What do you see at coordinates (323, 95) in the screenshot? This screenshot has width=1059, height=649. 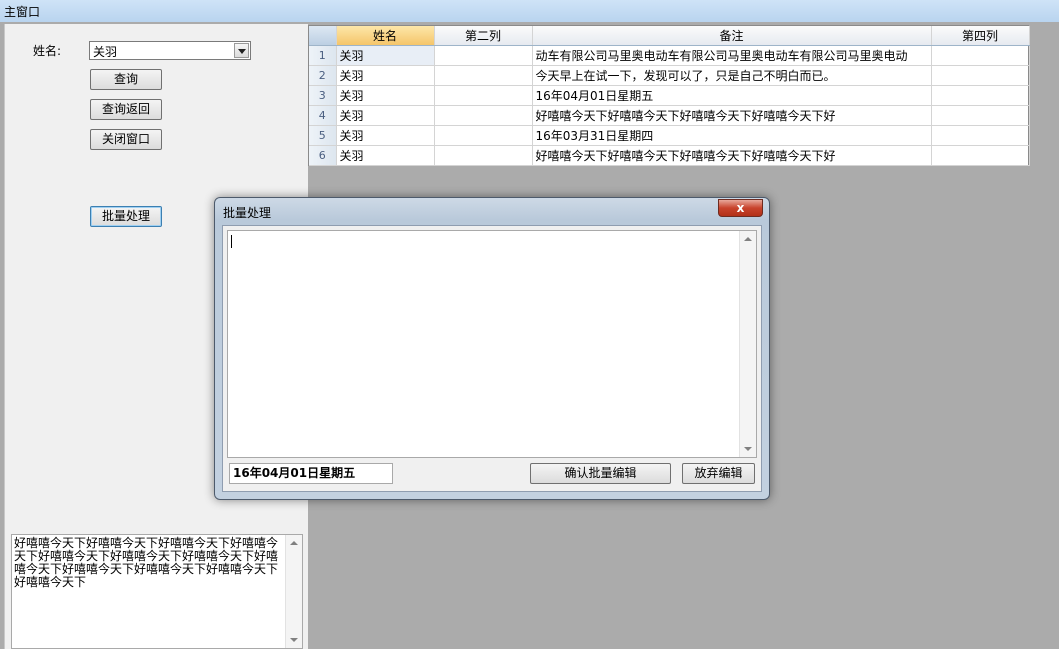 I see `row-number: 3` at bounding box center [323, 95].